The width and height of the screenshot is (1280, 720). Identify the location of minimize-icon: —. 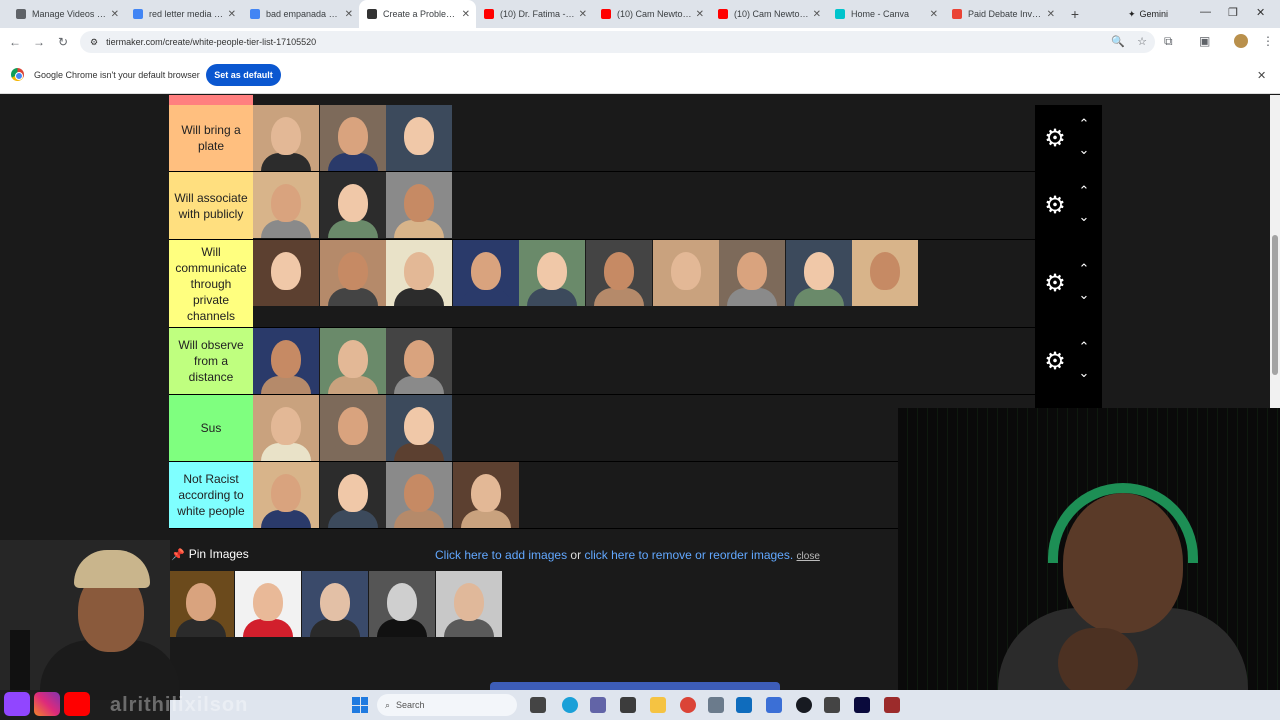
(1205, 12).